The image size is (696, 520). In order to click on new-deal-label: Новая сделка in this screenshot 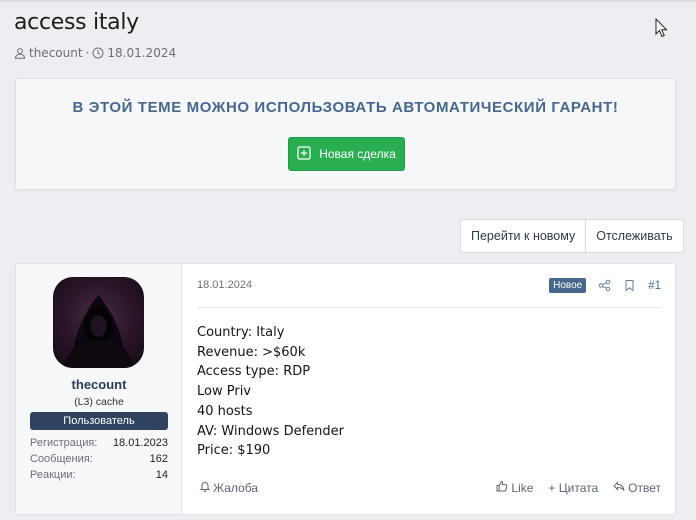, I will do `click(357, 154)`.